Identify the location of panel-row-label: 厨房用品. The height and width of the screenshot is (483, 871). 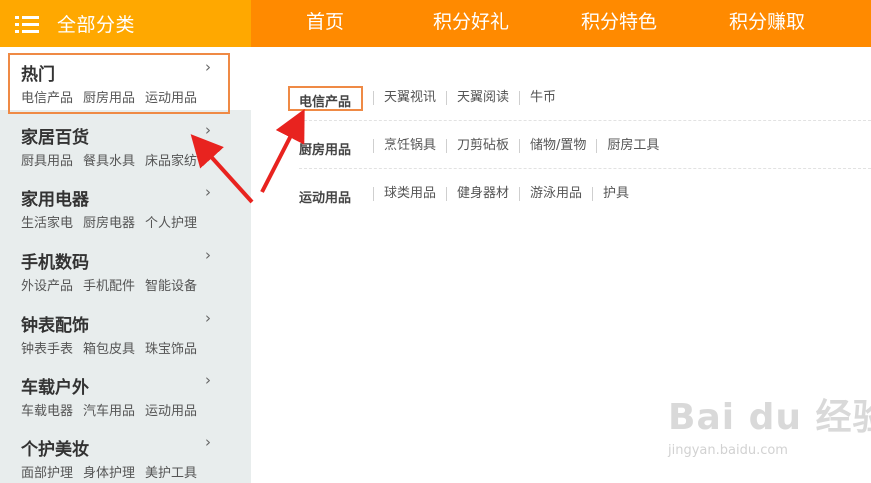
(325, 148).